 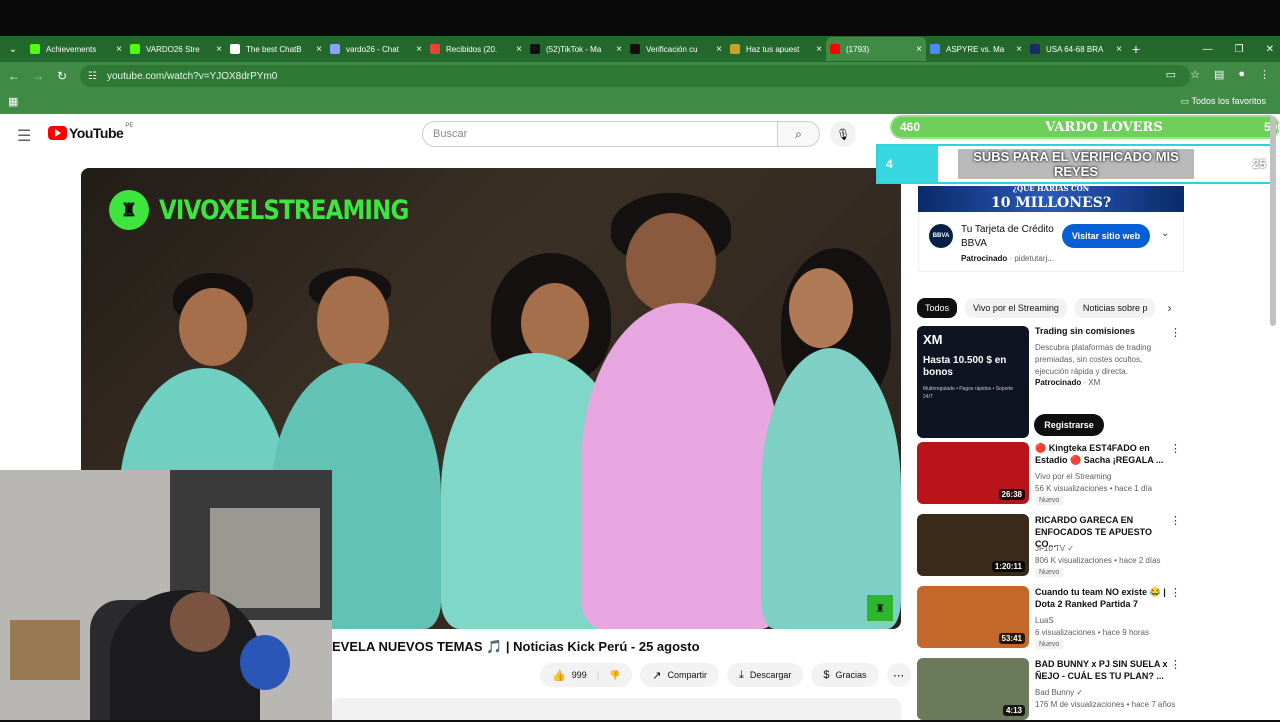 I want to click on browser-tab: USA 64-68 BRA ×, so click(x=1076, y=49).